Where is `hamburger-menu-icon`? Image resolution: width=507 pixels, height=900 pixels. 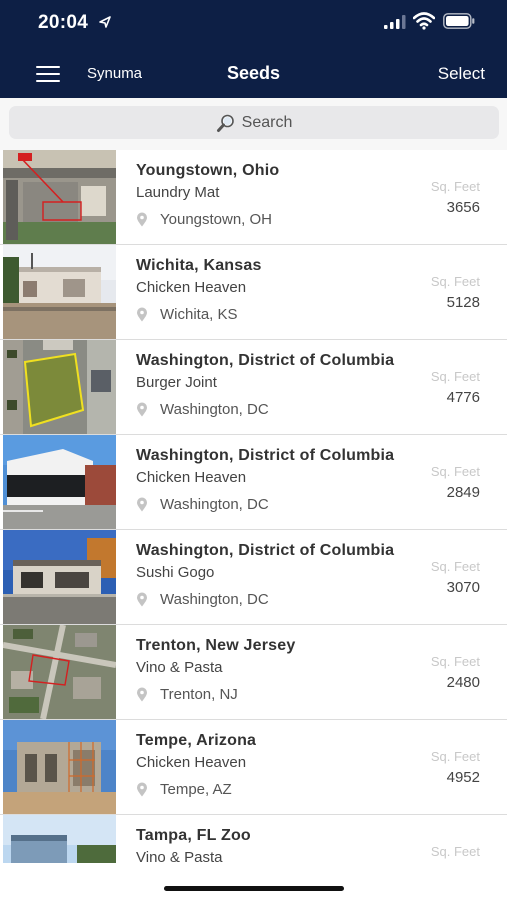
hamburger-menu-icon is located at coordinates (49, 73).